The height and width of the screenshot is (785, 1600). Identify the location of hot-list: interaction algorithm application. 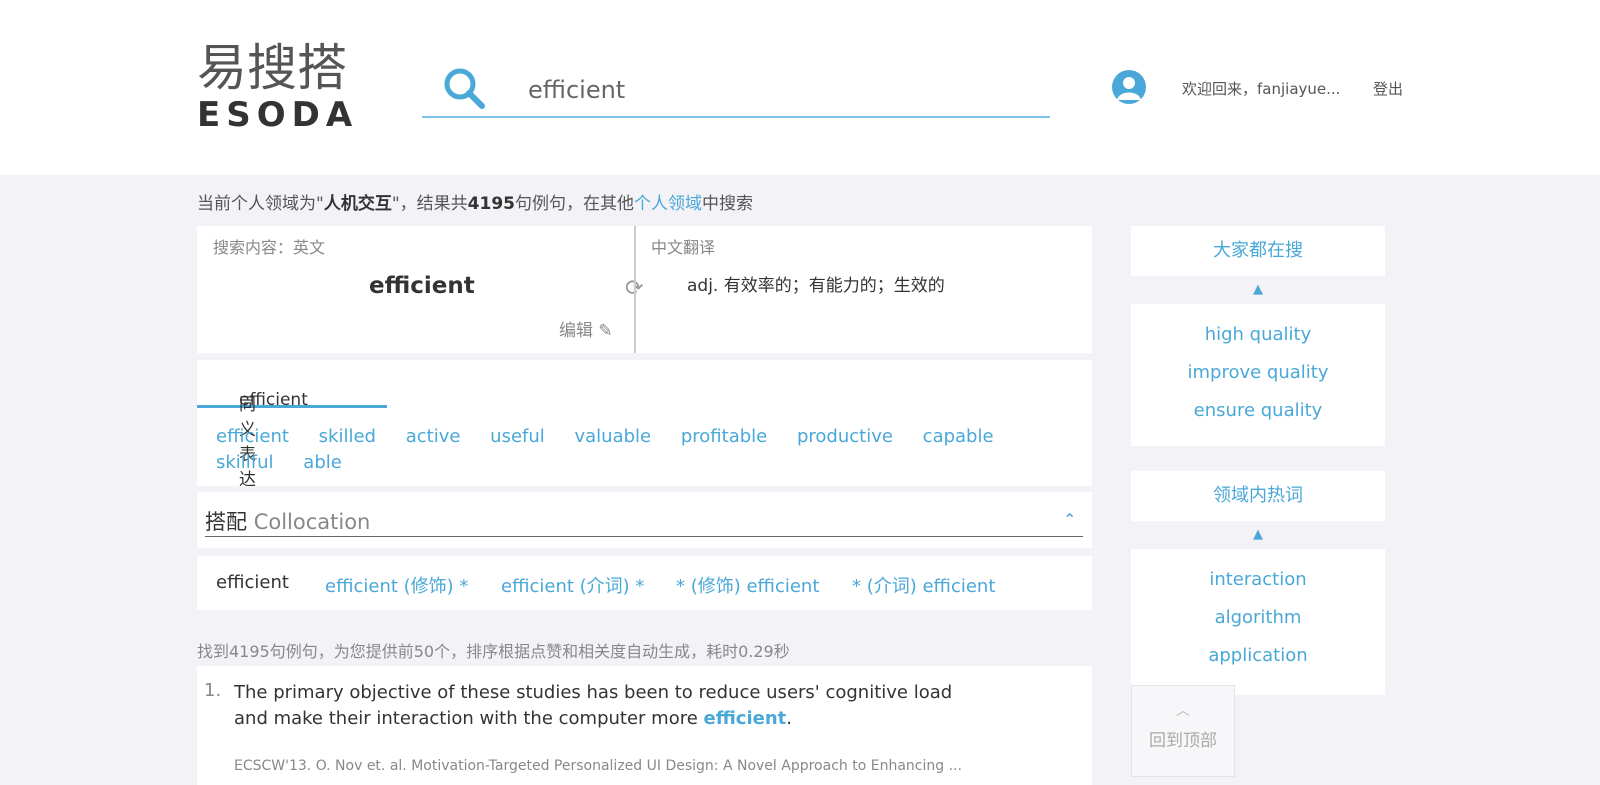
(1258, 622).